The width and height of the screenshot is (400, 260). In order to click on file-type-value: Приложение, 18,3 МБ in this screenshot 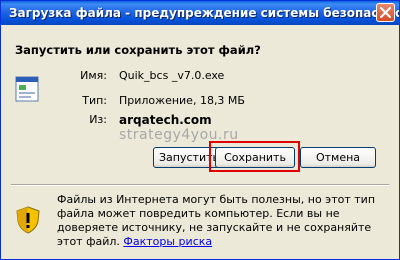, I will do `click(182, 100)`.